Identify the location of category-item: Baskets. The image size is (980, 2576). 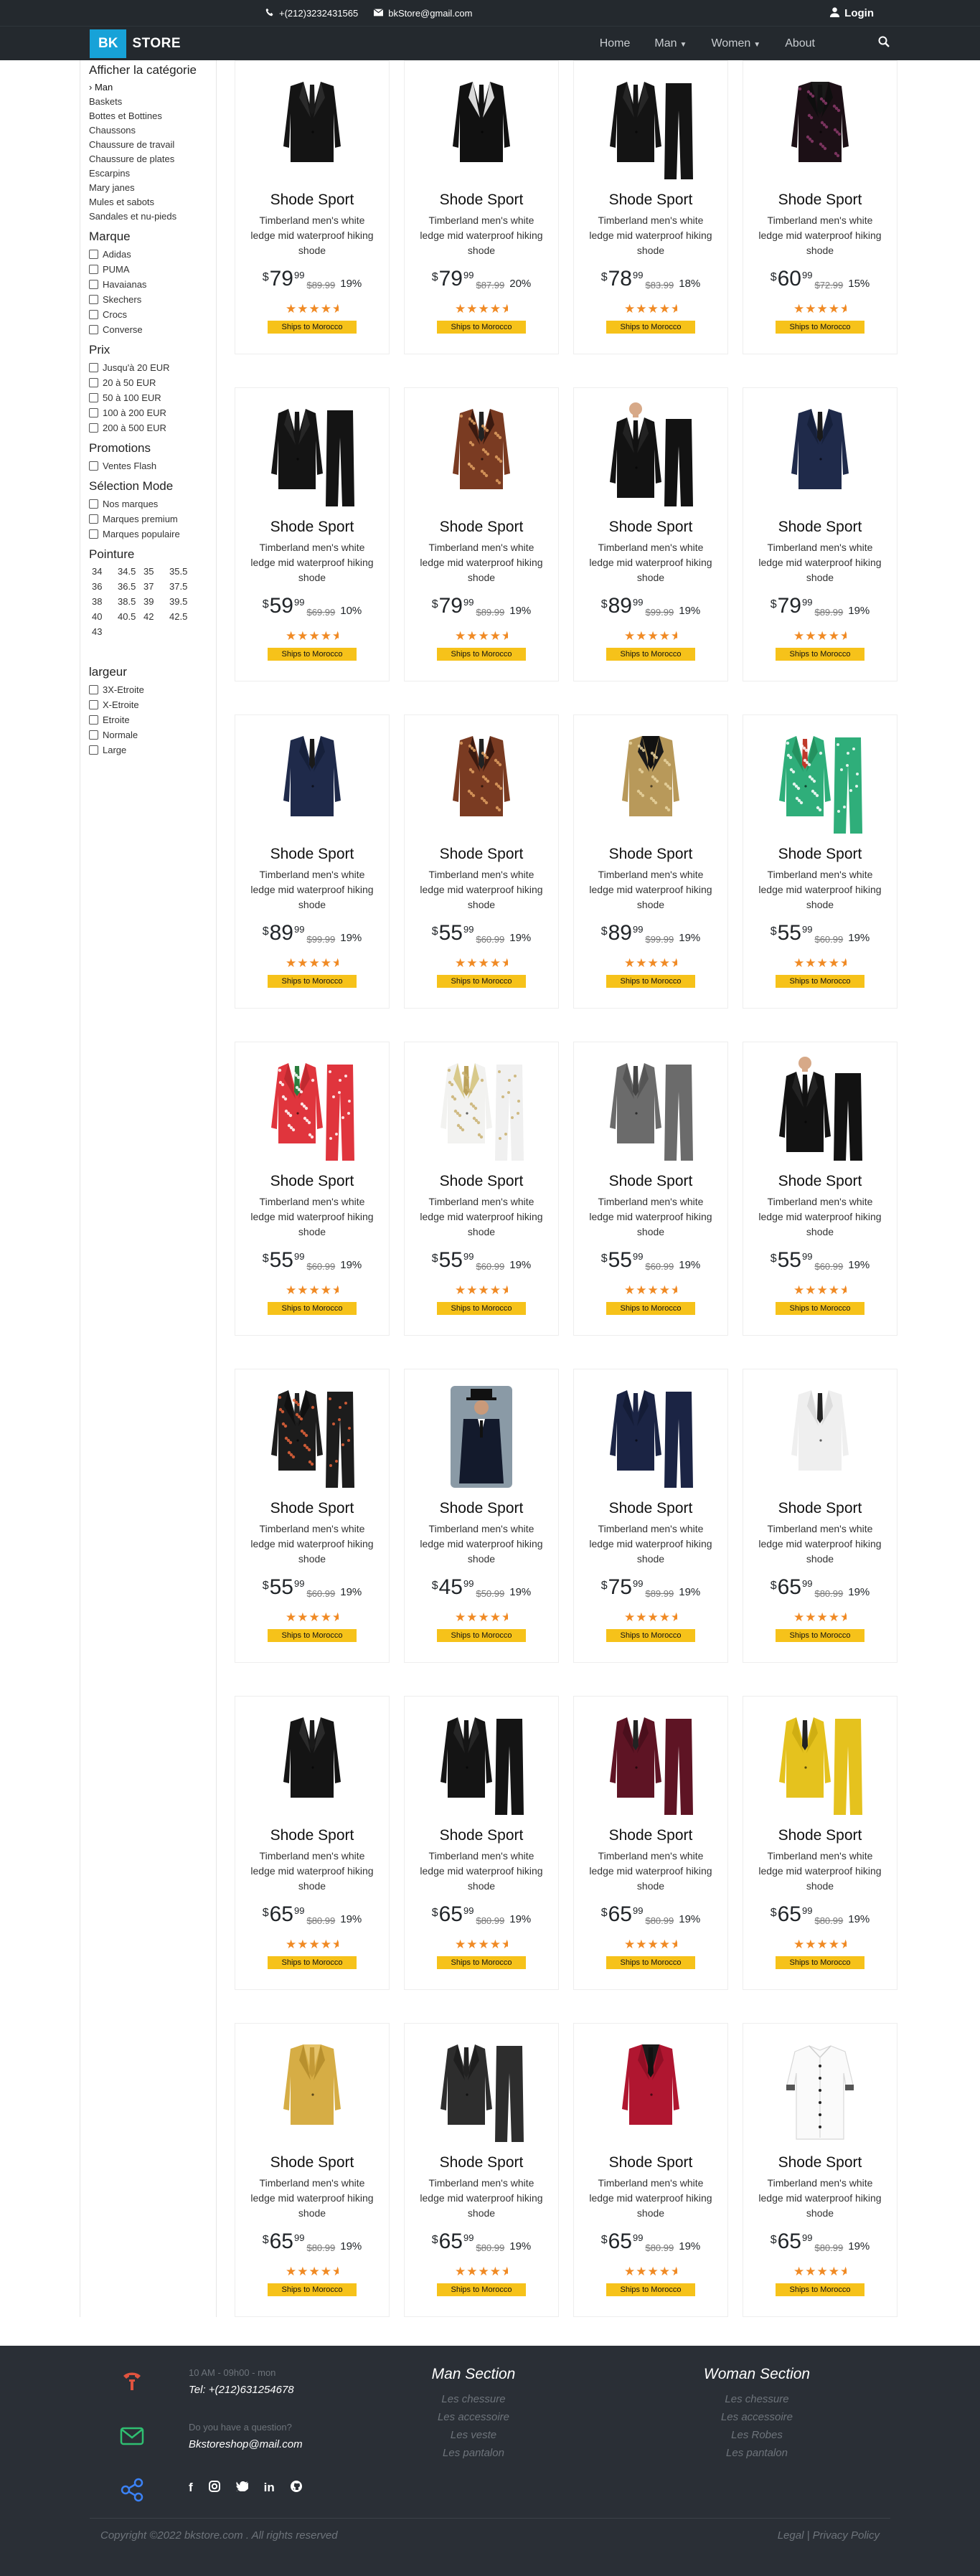
(149, 102).